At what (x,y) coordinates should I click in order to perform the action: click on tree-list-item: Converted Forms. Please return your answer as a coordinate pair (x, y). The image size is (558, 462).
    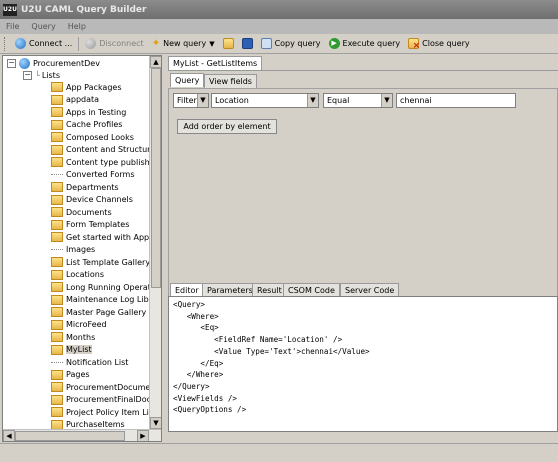
    Looking at the image, I should click on (93, 175).